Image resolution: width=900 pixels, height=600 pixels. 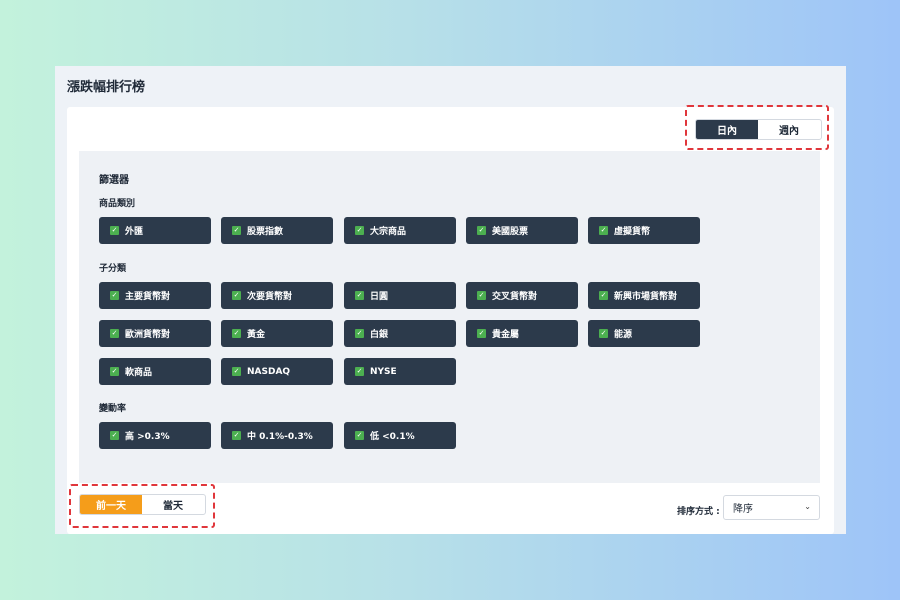 What do you see at coordinates (379, 335) in the screenshot?
I see `filter-chip-label: 白銀` at bounding box center [379, 335].